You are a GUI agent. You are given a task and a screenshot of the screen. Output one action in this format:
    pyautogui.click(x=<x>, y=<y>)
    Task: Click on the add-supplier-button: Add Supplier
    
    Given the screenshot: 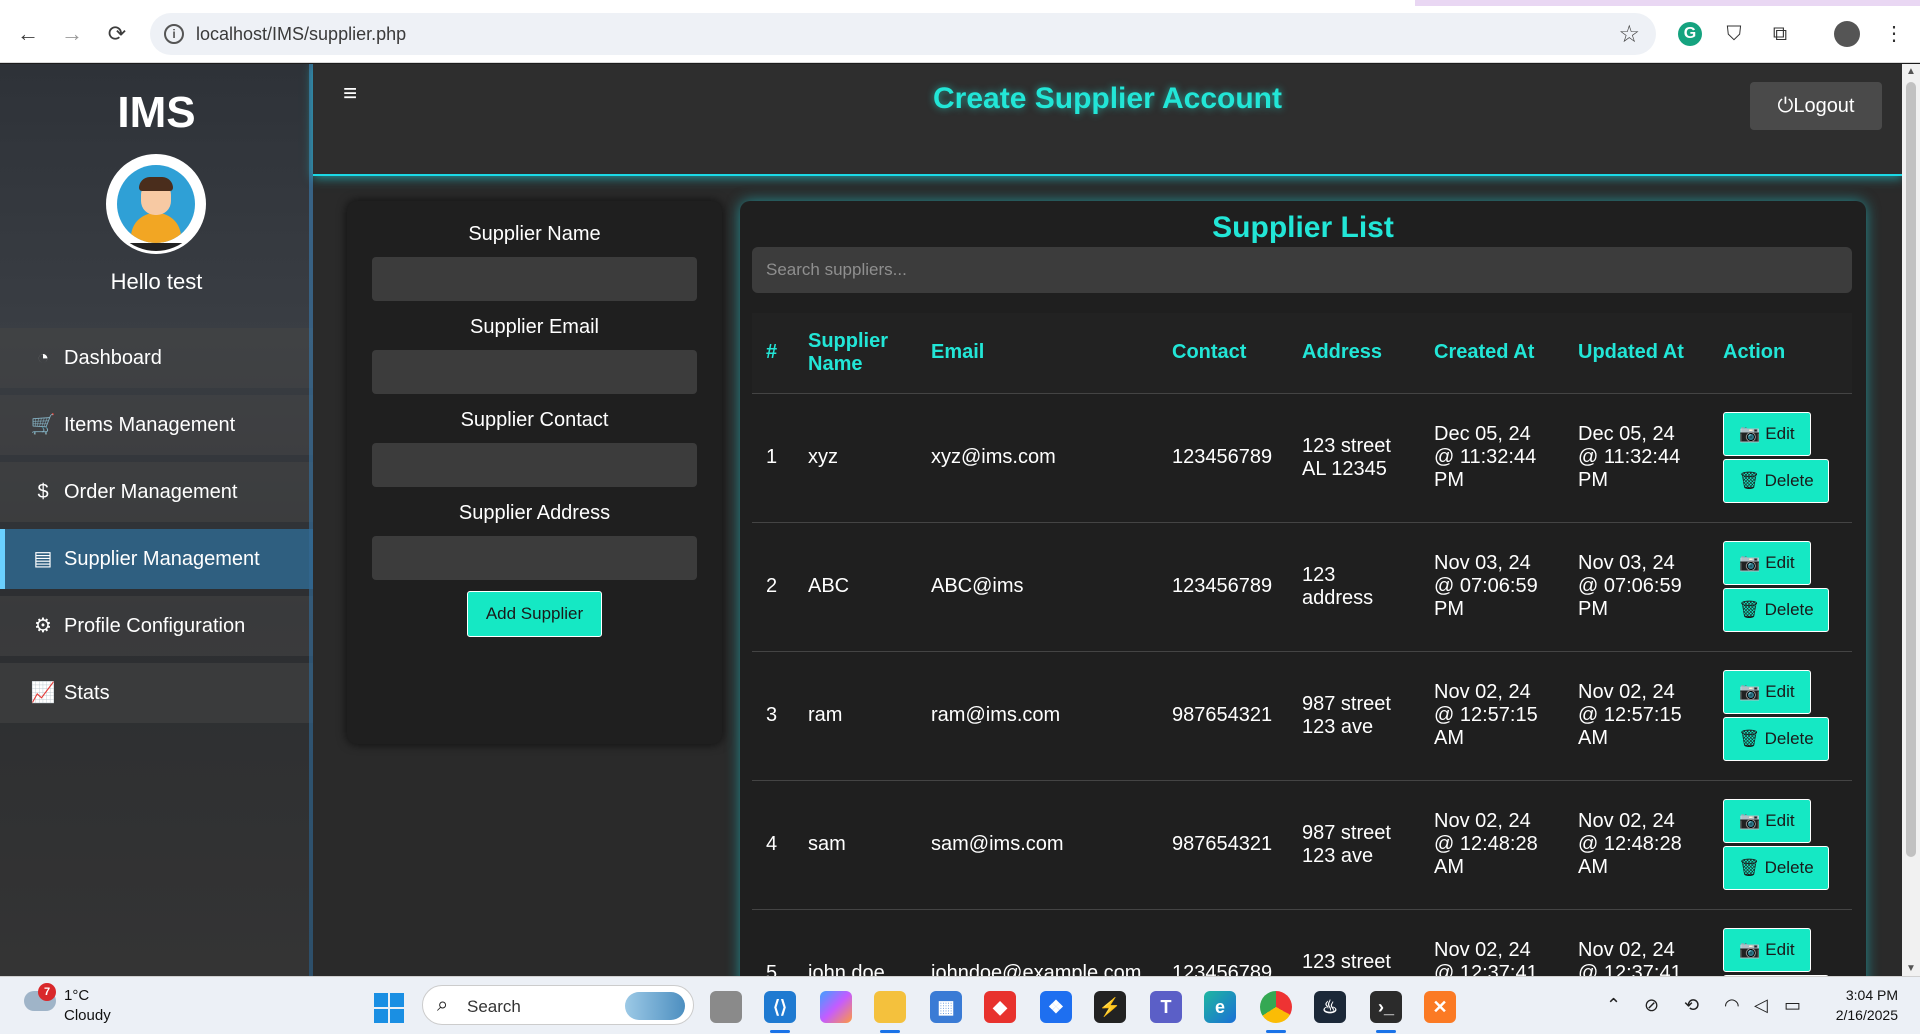 What is the action you would take?
    pyautogui.click(x=534, y=614)
    